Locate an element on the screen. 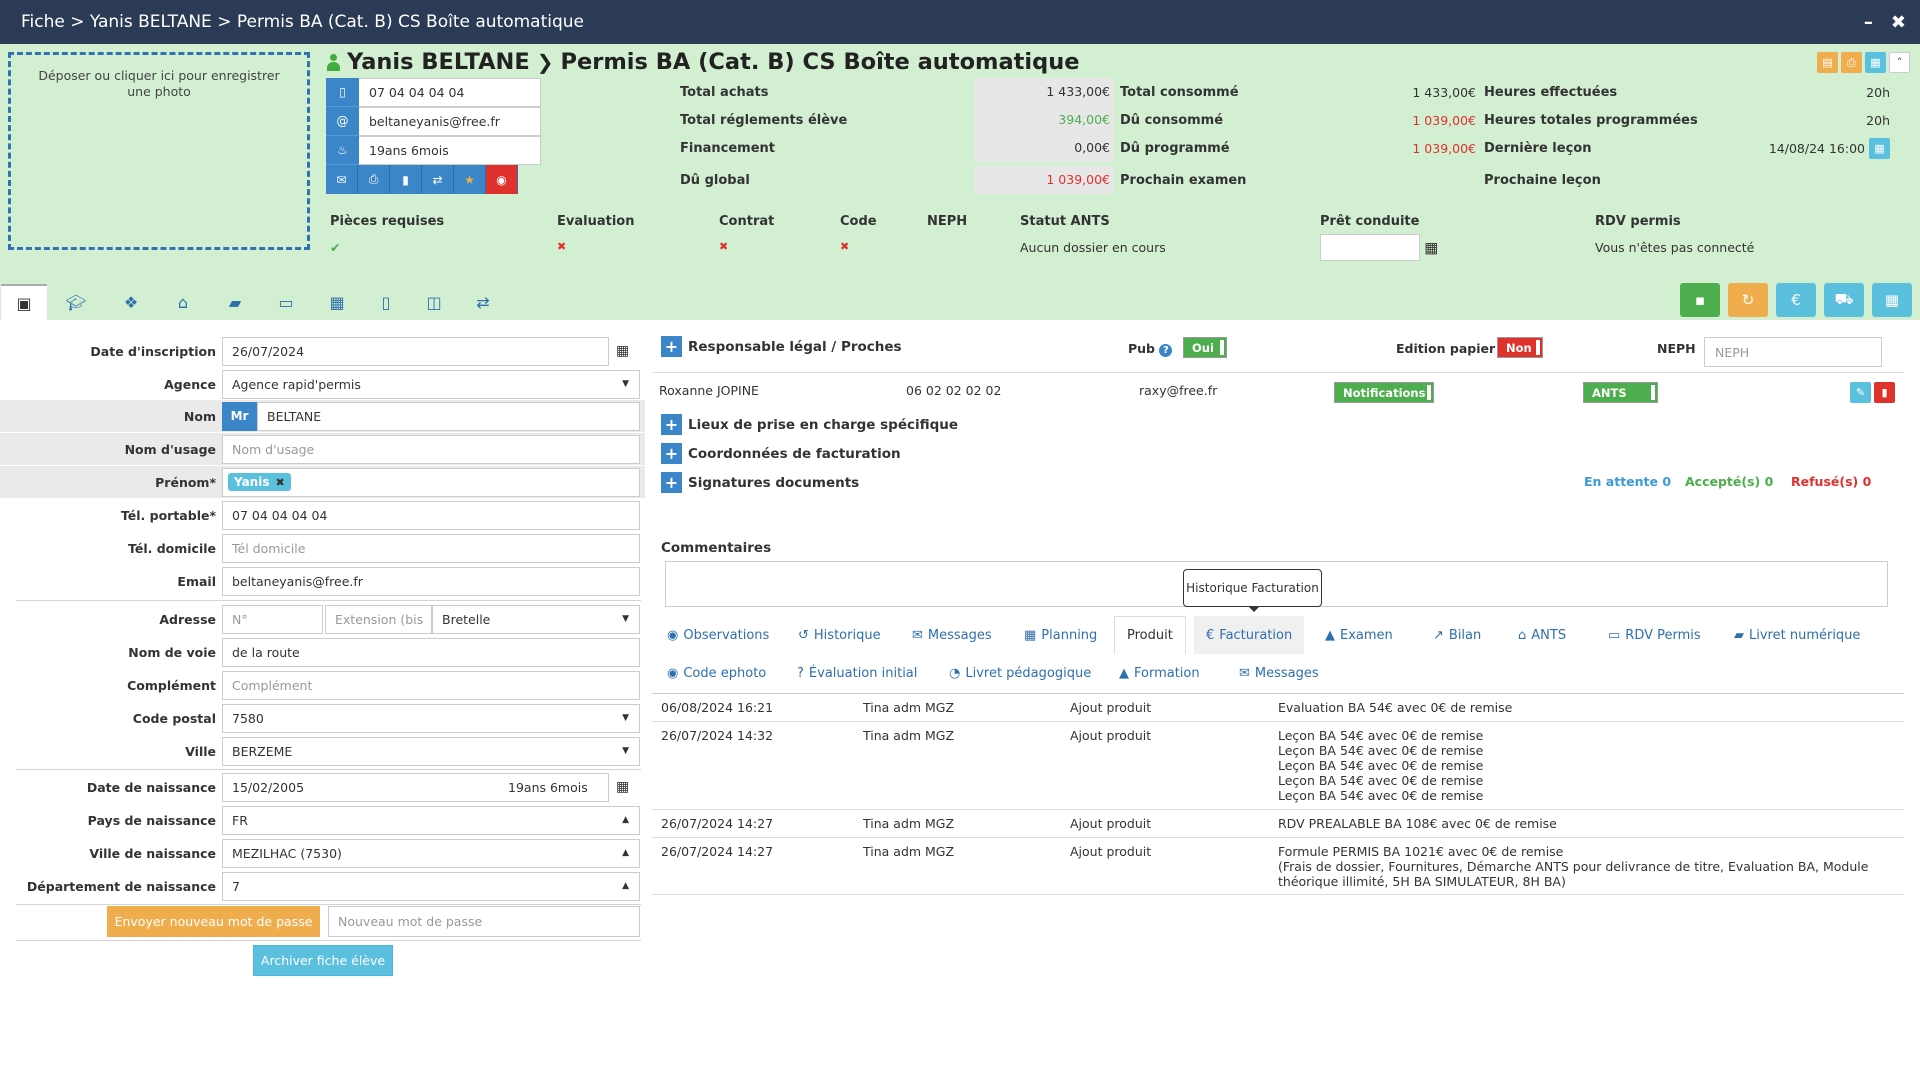 The height and width of the screenshot is (1080, 1920). date-naissance-input: 15/02/2005 19ans 6mois is located at coordinates (415, 787).